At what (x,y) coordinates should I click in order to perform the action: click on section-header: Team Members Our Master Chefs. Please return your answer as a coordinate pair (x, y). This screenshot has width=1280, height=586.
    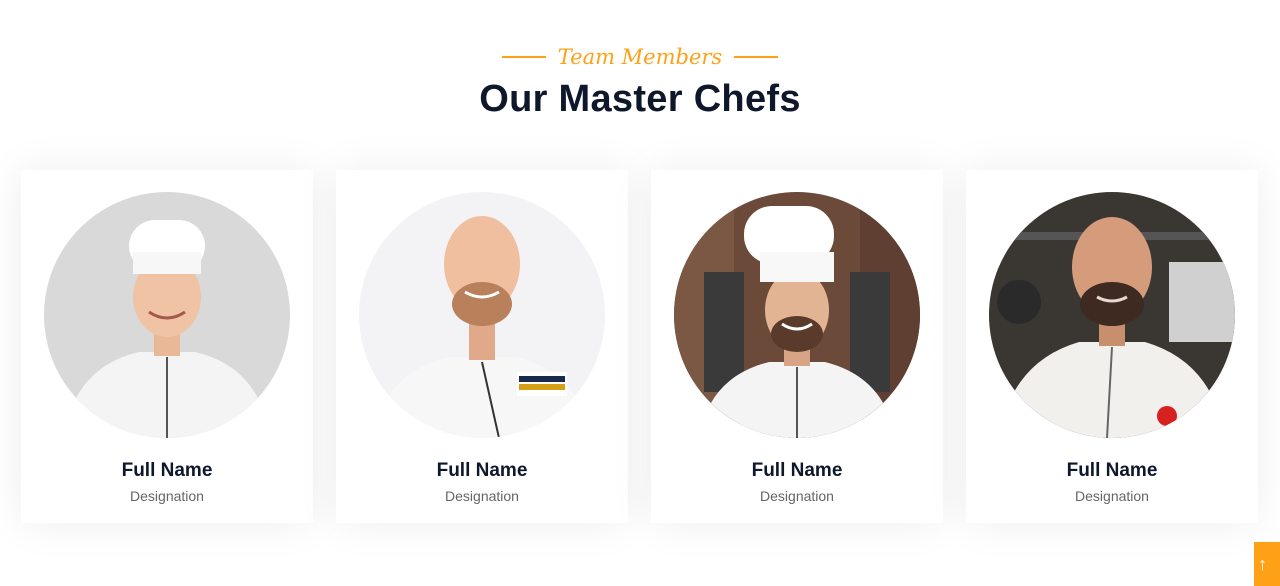
    Looking at the image, I should click on (640, 80).